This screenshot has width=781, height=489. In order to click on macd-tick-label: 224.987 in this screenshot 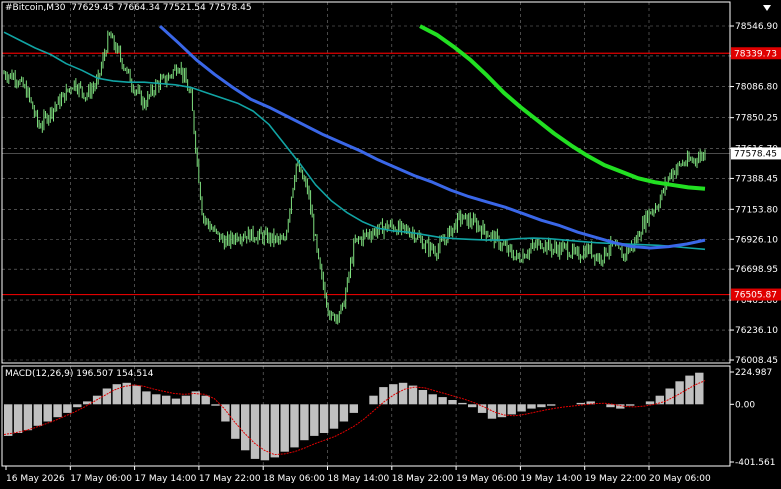, I will do `click(753, 373)`.